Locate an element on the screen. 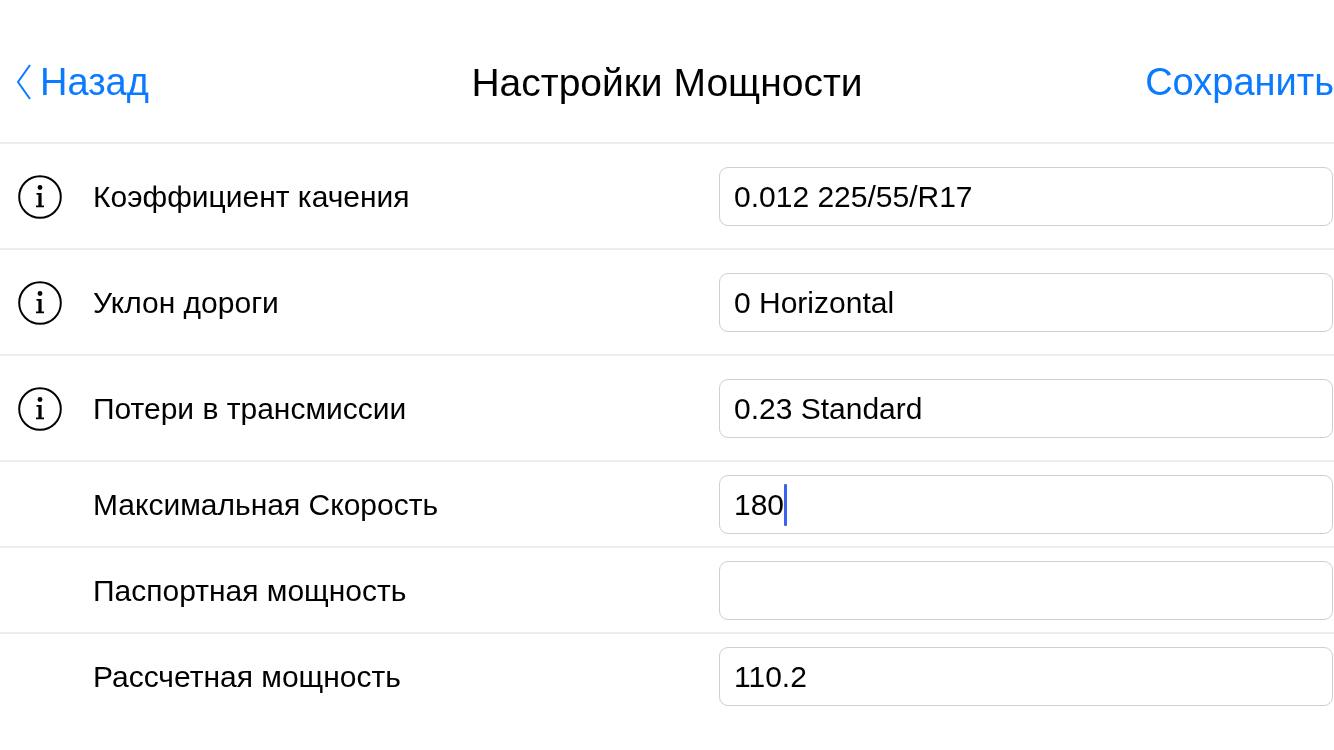  field-label: Рассчетная мощность is located at coordinates (247, 676).